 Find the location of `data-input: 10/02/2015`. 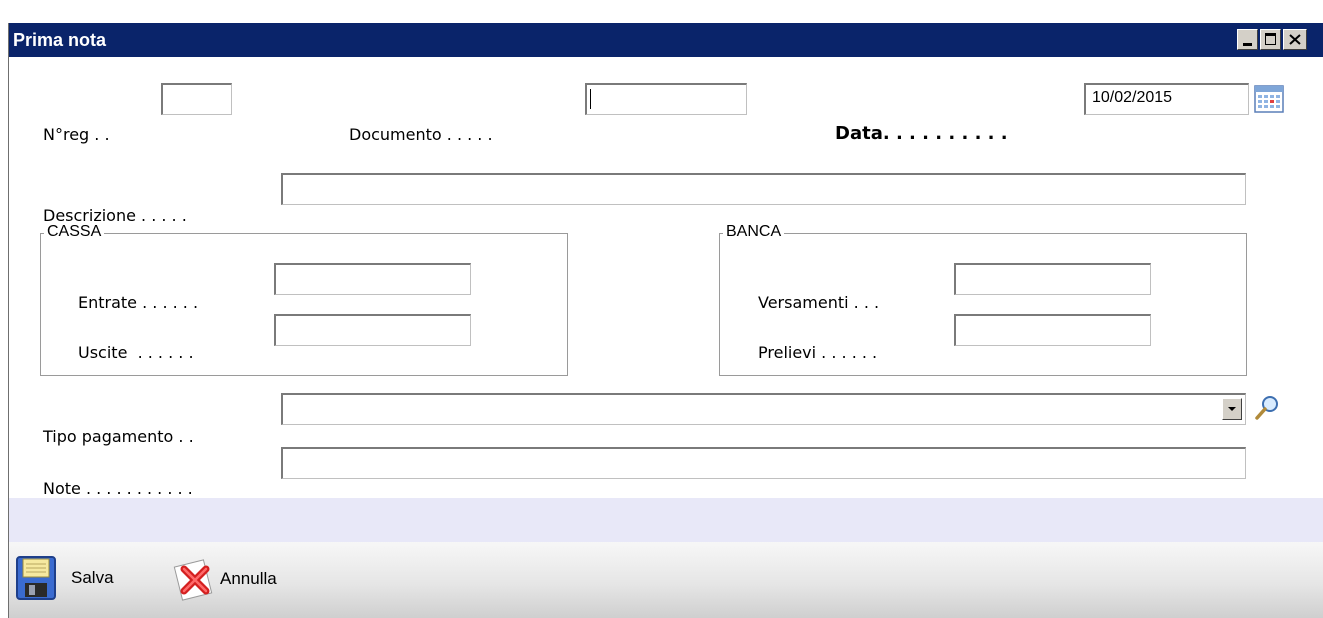

data-input: 10/02/2015 is located at coordinates (1166, 99).